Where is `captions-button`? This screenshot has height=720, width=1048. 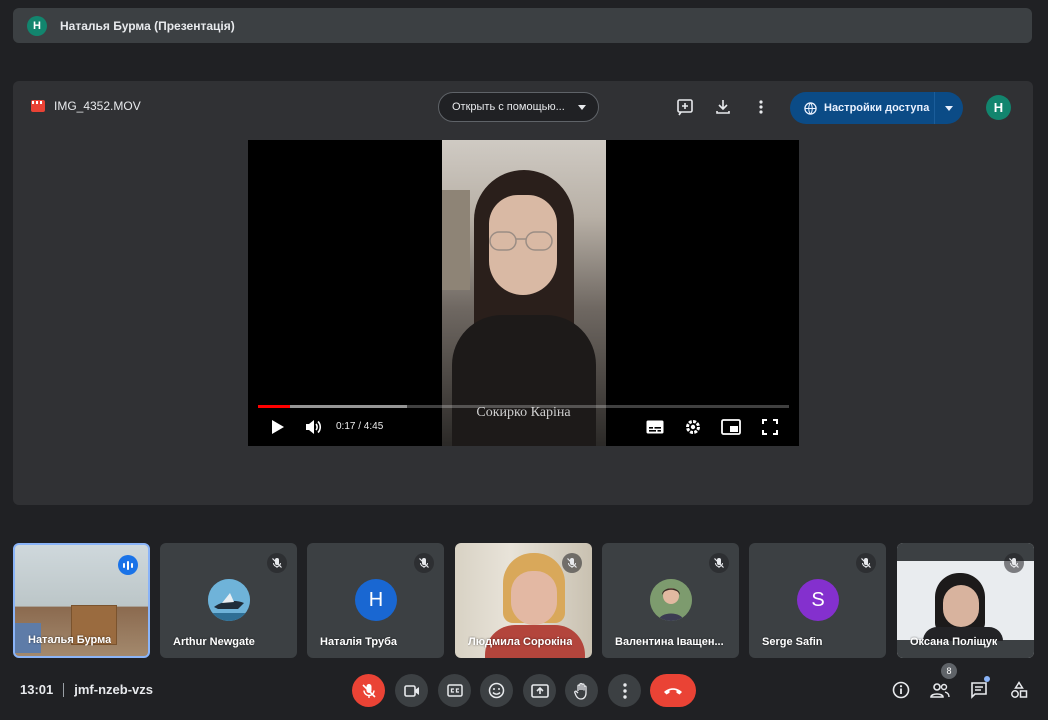
captions-button is located at coordinates (454, 690).